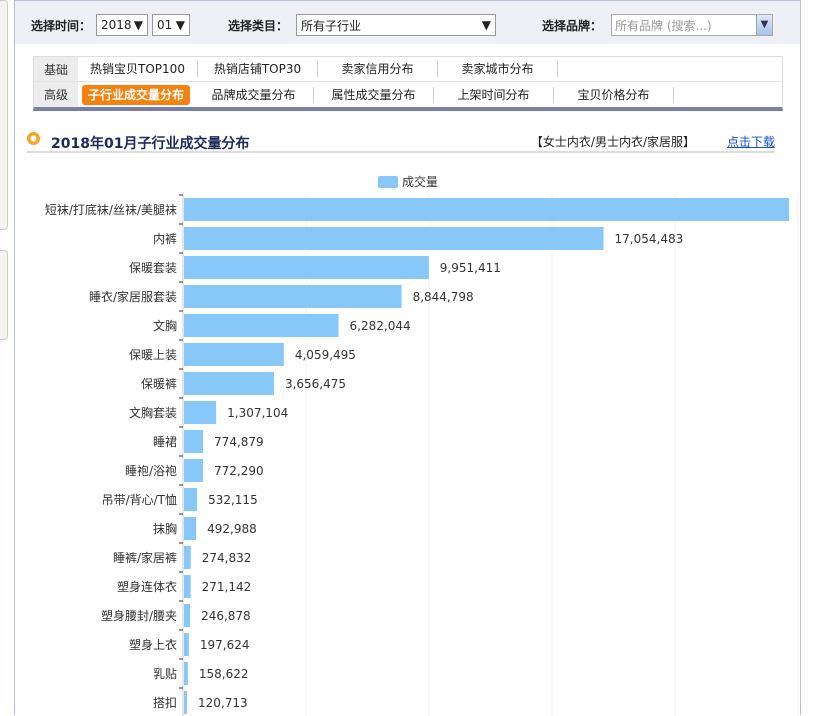 The height and width of the screenshot is (716, 813). I want to click on tab-listing-time: 上架时间分布, so click(494, 94).